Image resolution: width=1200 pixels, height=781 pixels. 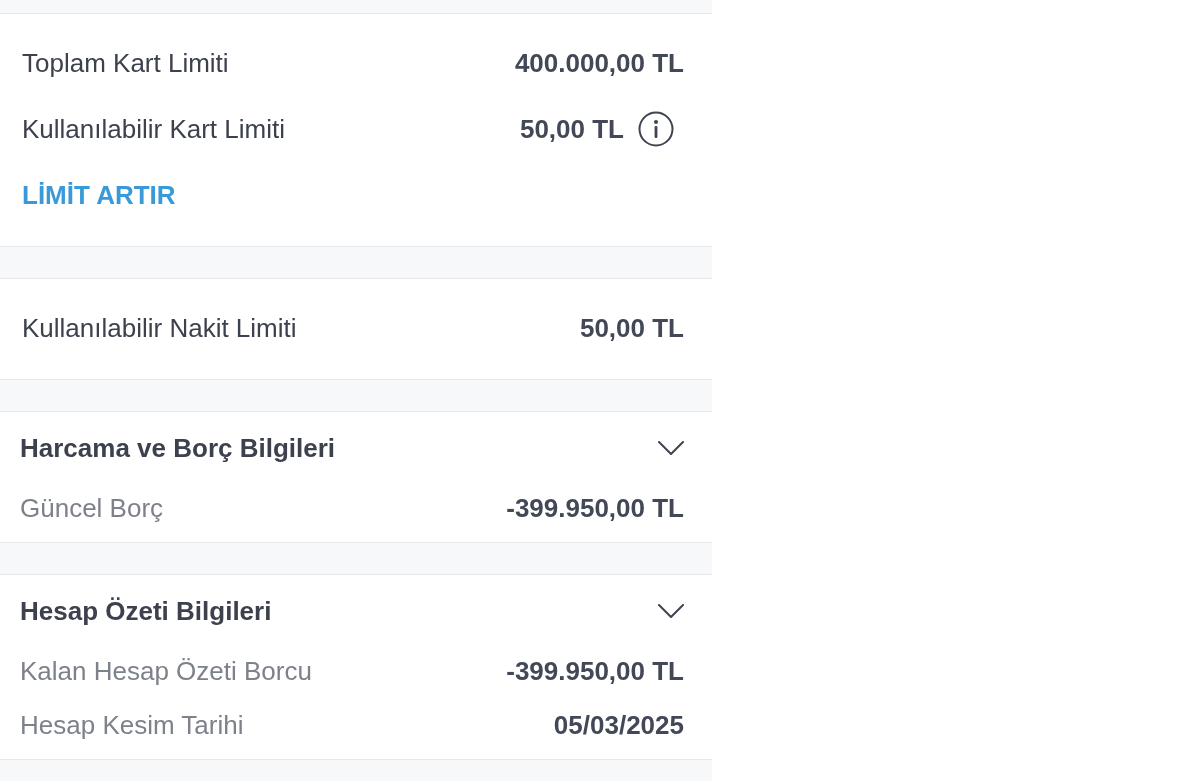 What do you see at coordinates (618, 725) in the screenshot?
I see `row-value: 05/03/2025` at bounding box center [618, 725].